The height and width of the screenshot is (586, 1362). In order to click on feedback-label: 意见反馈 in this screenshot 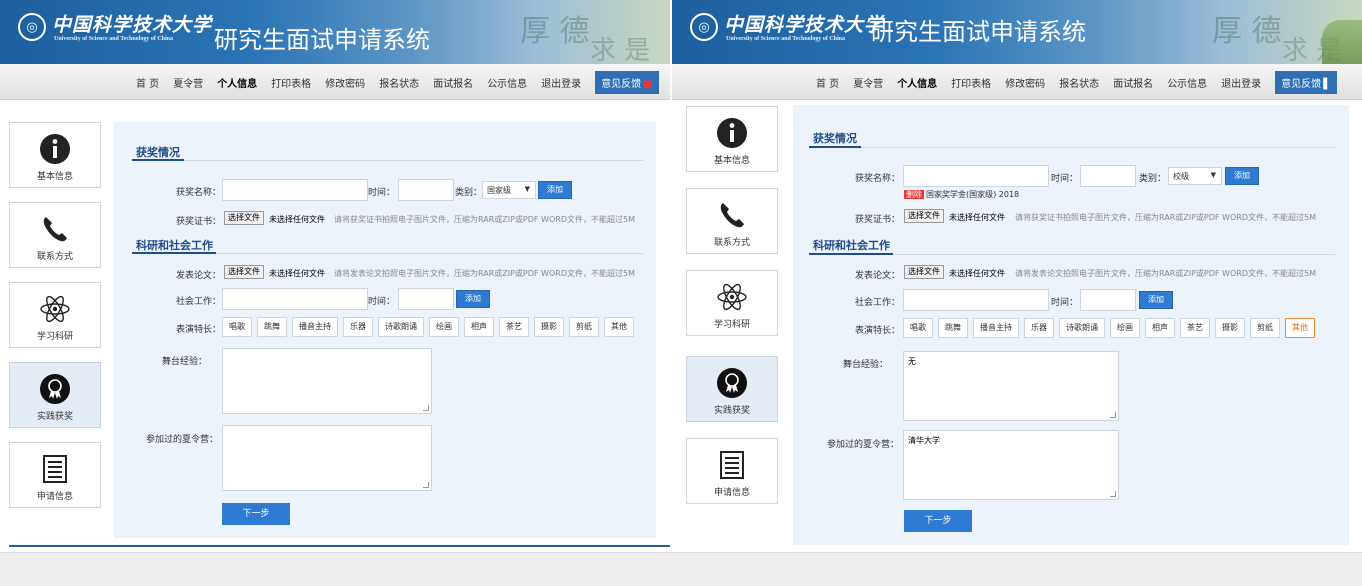, I will do `click(621, 84)`.